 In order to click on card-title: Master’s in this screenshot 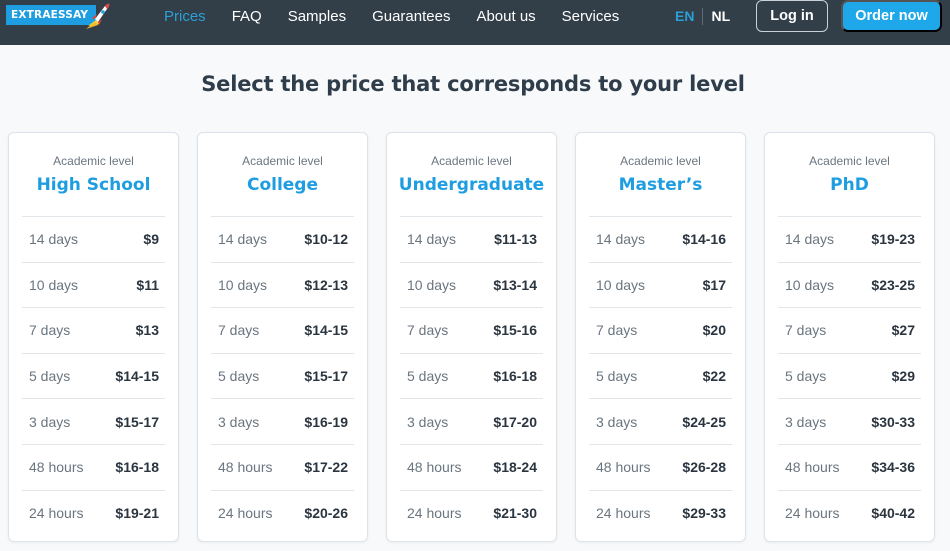, I will do `click(660, 185)`.